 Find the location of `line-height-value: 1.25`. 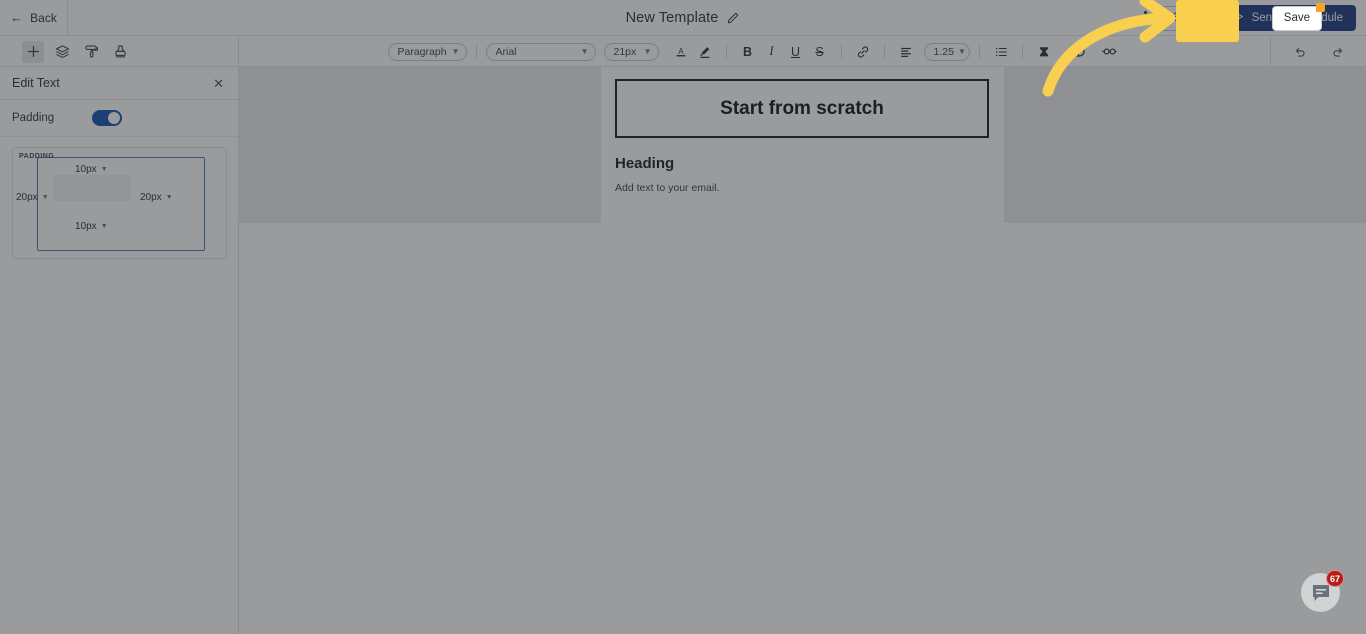

line-height-value: 1.25 is located at coordinates (943, 51).